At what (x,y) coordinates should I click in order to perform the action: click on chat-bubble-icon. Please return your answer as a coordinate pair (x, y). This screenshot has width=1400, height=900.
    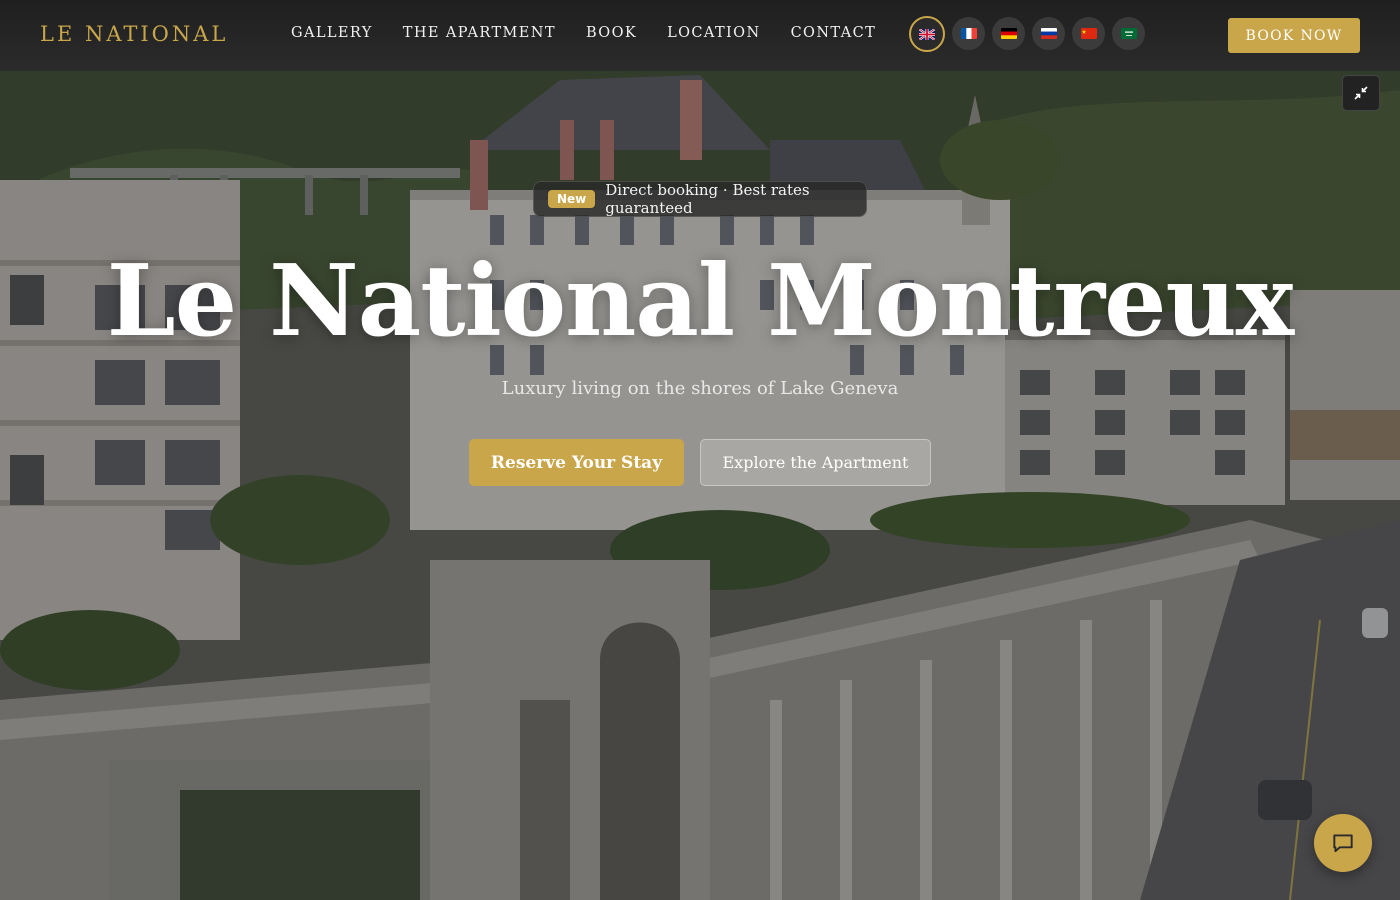
    Looking at the image, I should click on (1343, 843).